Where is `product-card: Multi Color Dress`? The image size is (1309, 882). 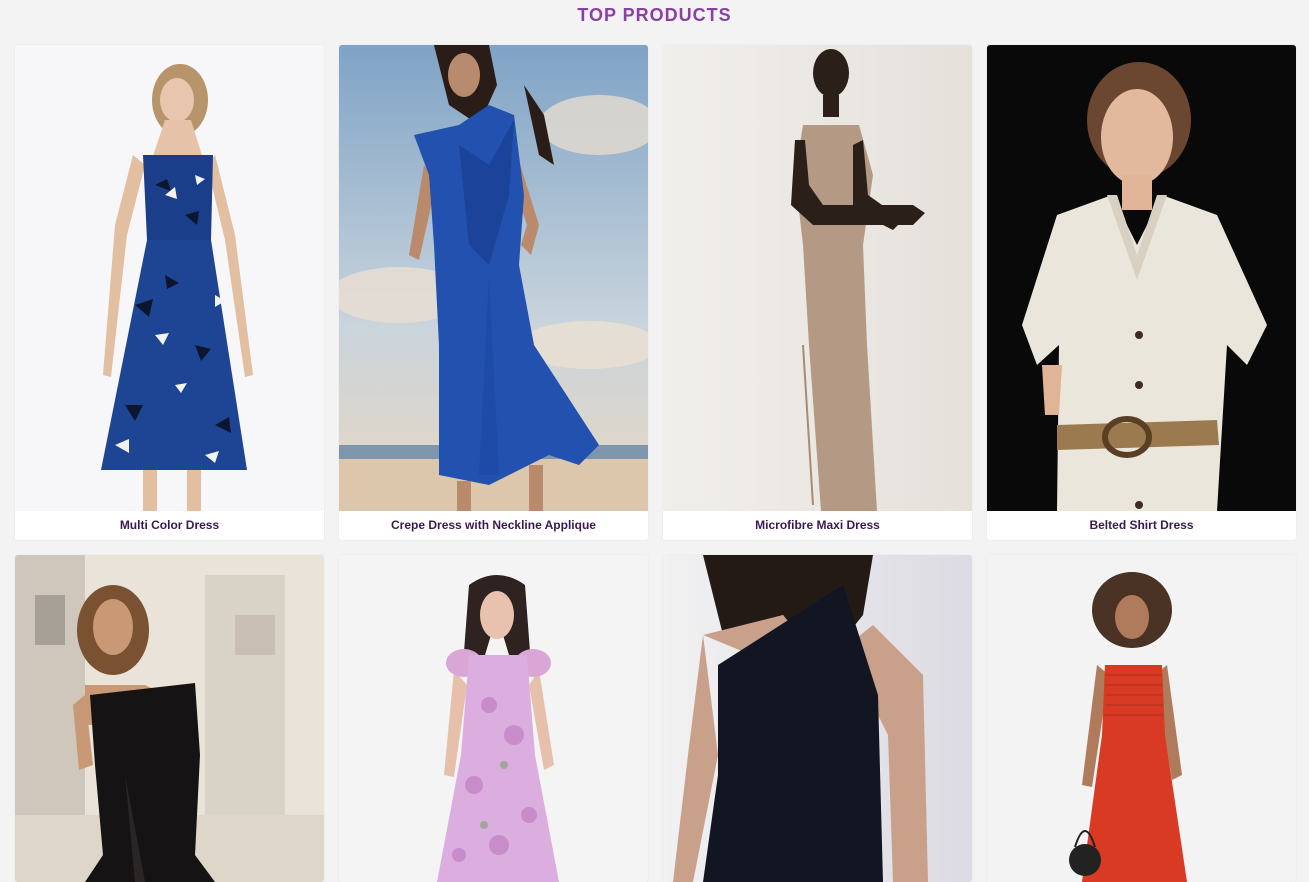 product-card: Multi Color Dress is located at coordinates (169, 292).